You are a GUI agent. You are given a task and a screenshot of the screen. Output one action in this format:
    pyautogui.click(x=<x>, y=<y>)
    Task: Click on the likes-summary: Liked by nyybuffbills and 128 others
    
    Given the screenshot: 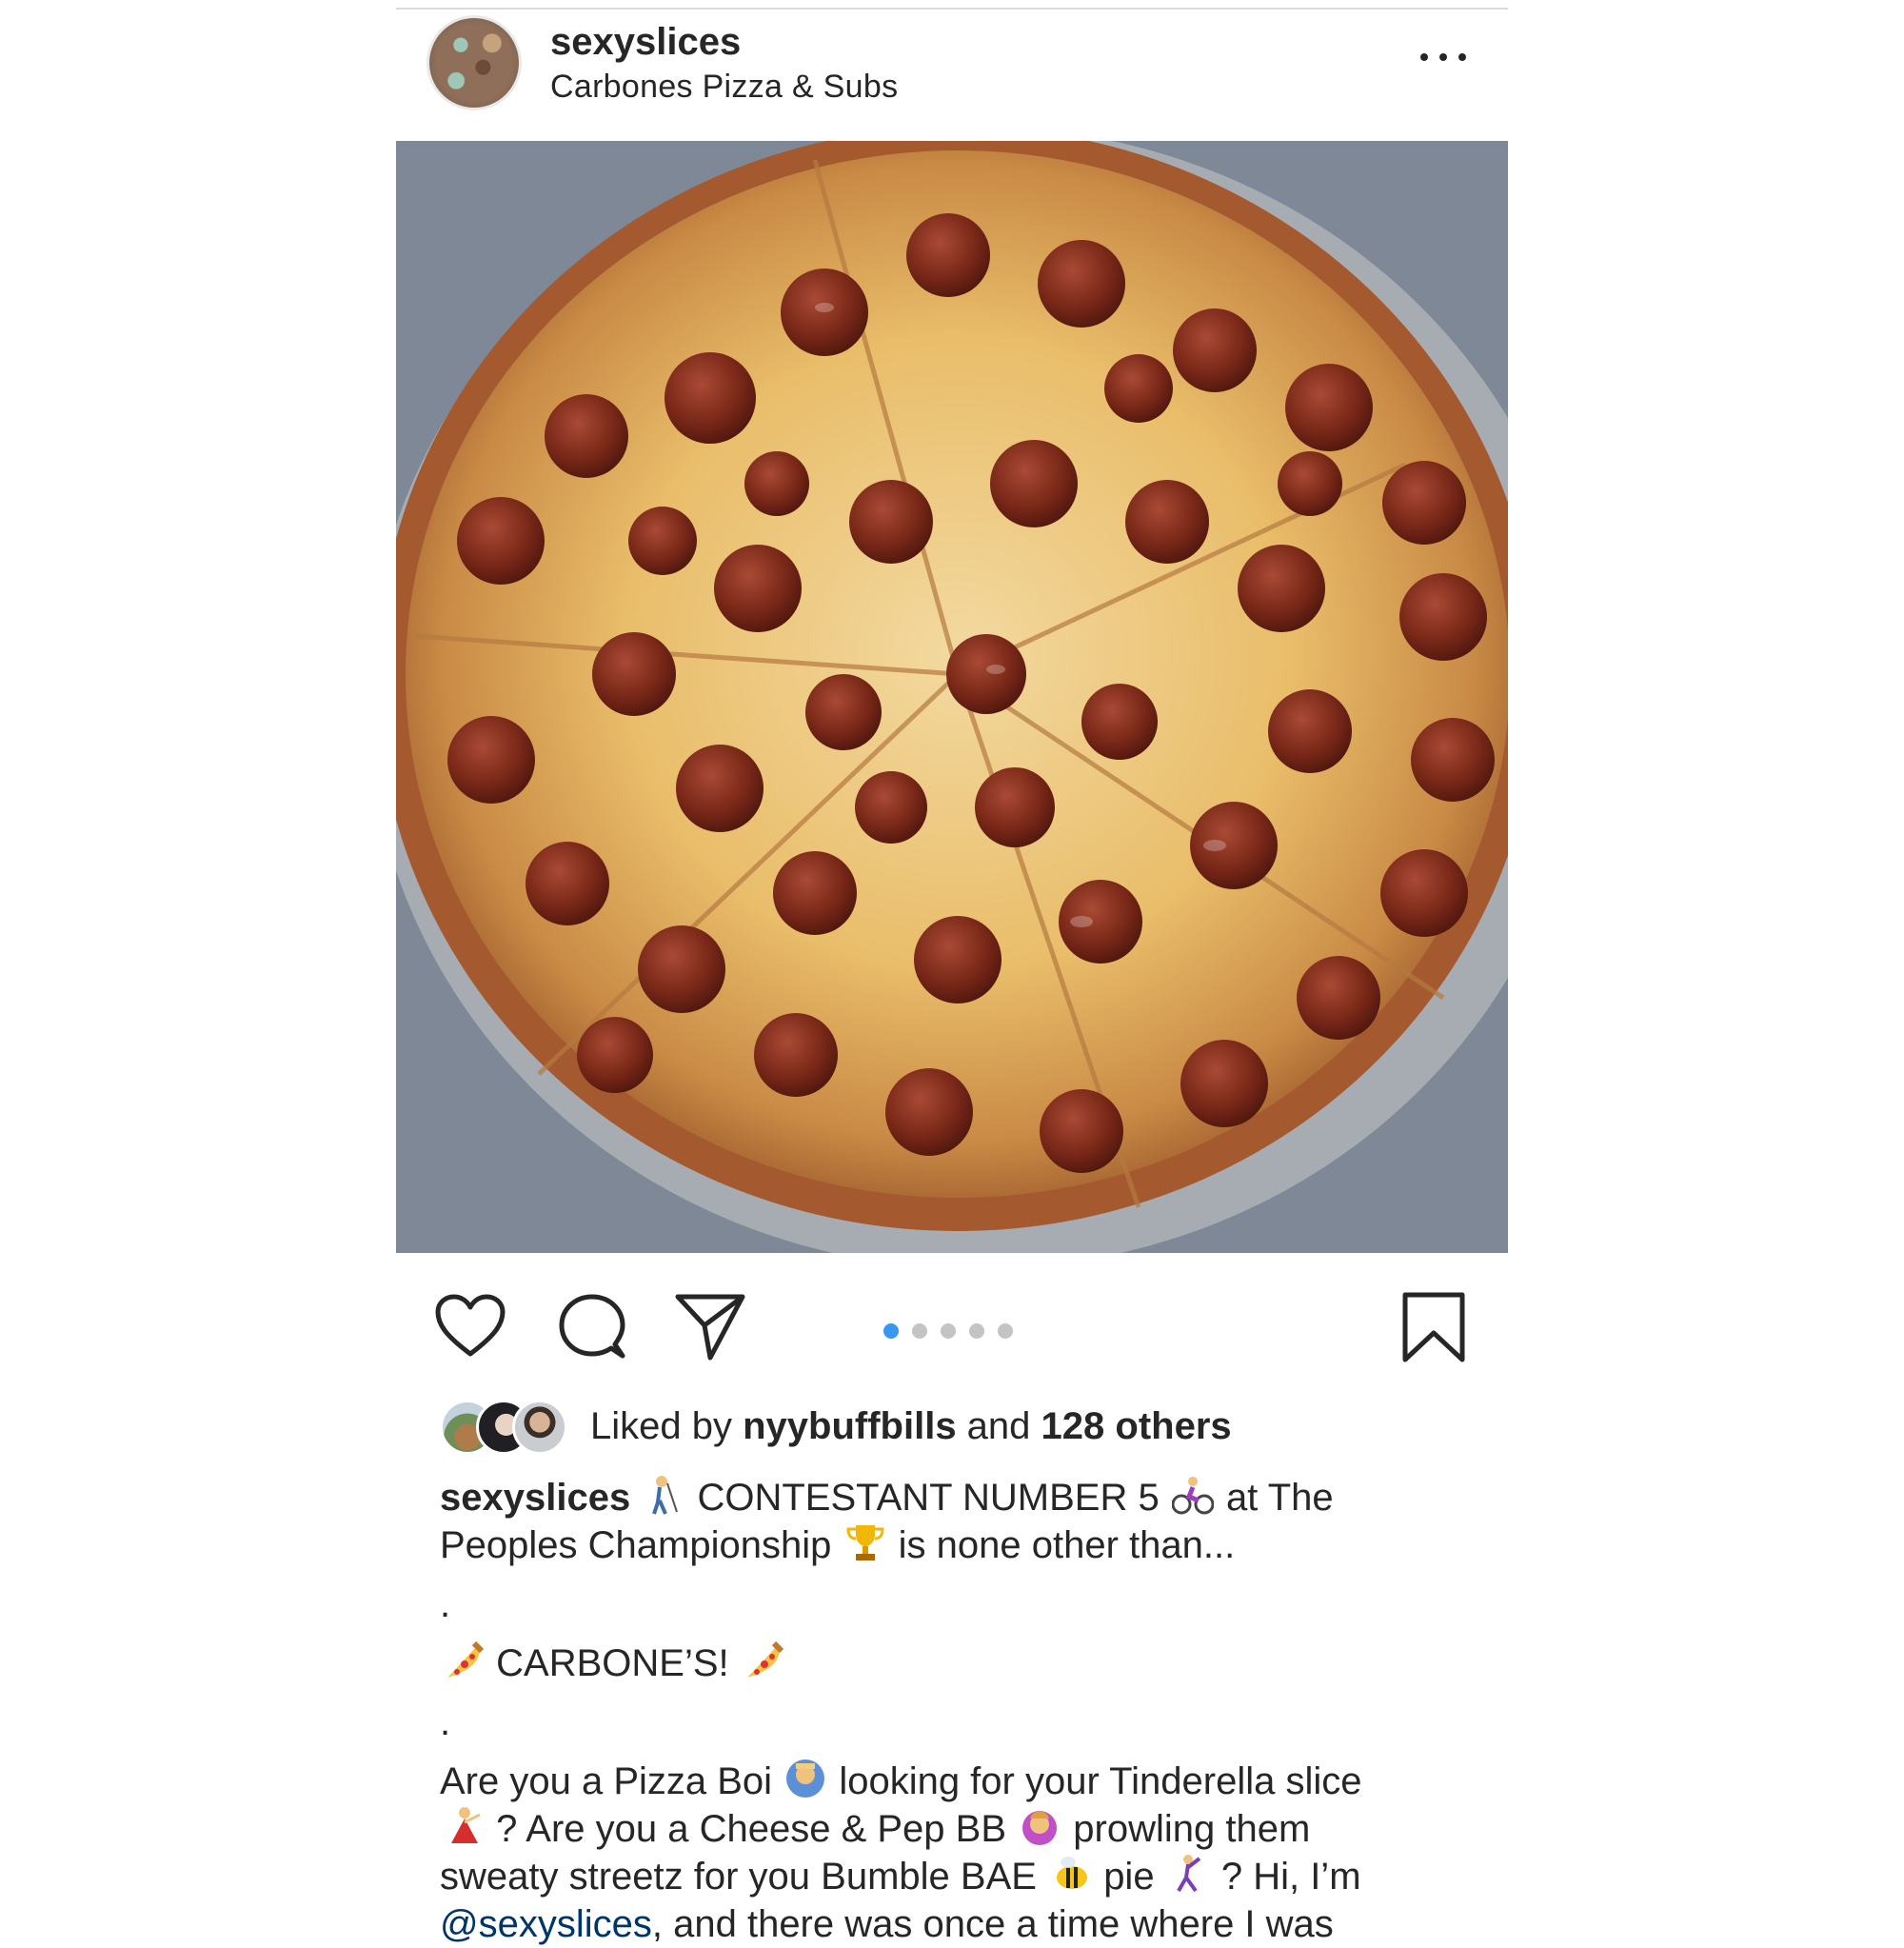 What is the action you would take?
    pyautogui.click(x=911, y=1426)
    